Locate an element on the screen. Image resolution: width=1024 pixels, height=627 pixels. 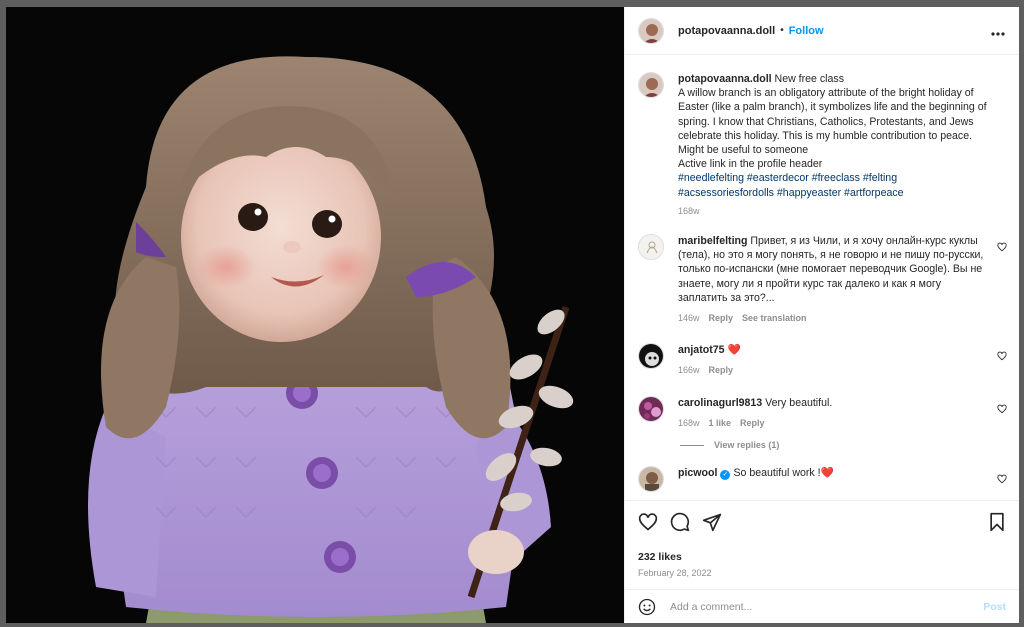
comment-text: Very beautiful. is located at coordinates (799, 402).